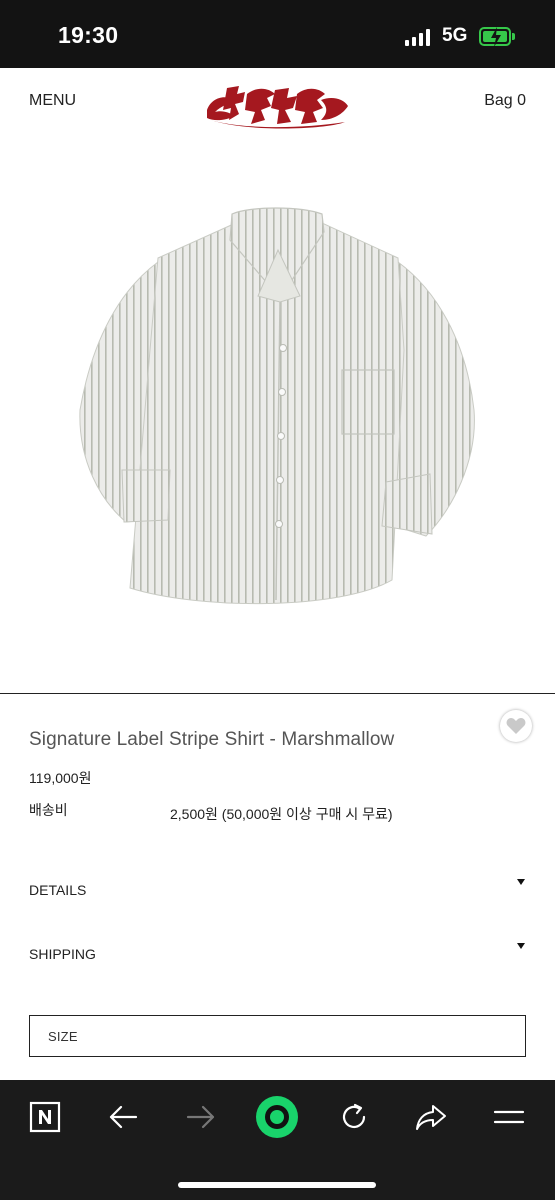 The height and width of the screenshot is (1200, 555). I want to click on forward-button, so click(201, 1117).